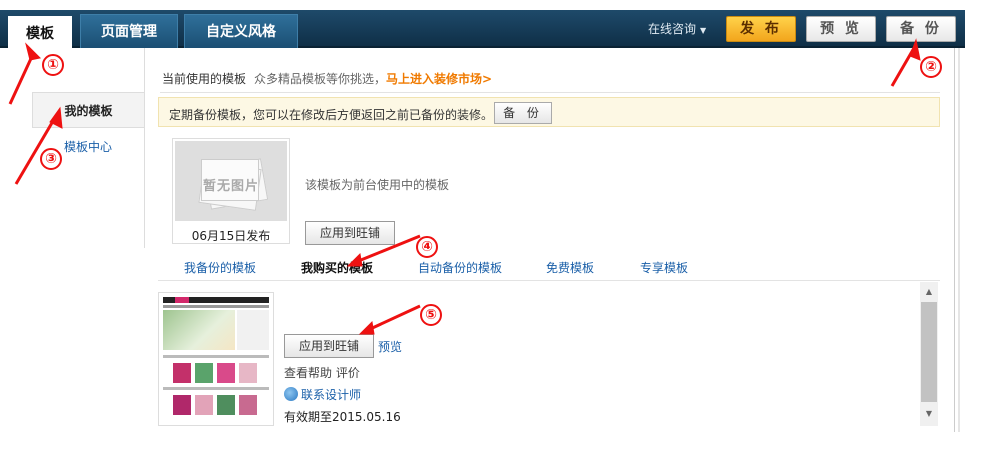  Describe the element at coordinates (291, 394) in the screenshot. I see `chat-icon` at that location.